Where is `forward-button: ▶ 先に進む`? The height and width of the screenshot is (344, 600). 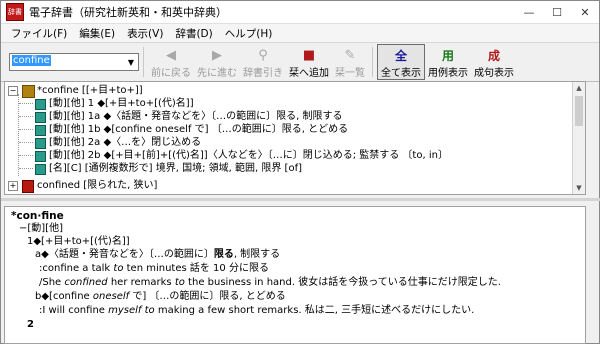
forward-button: ▶ 先に進む is located at coordinates (217, 62).